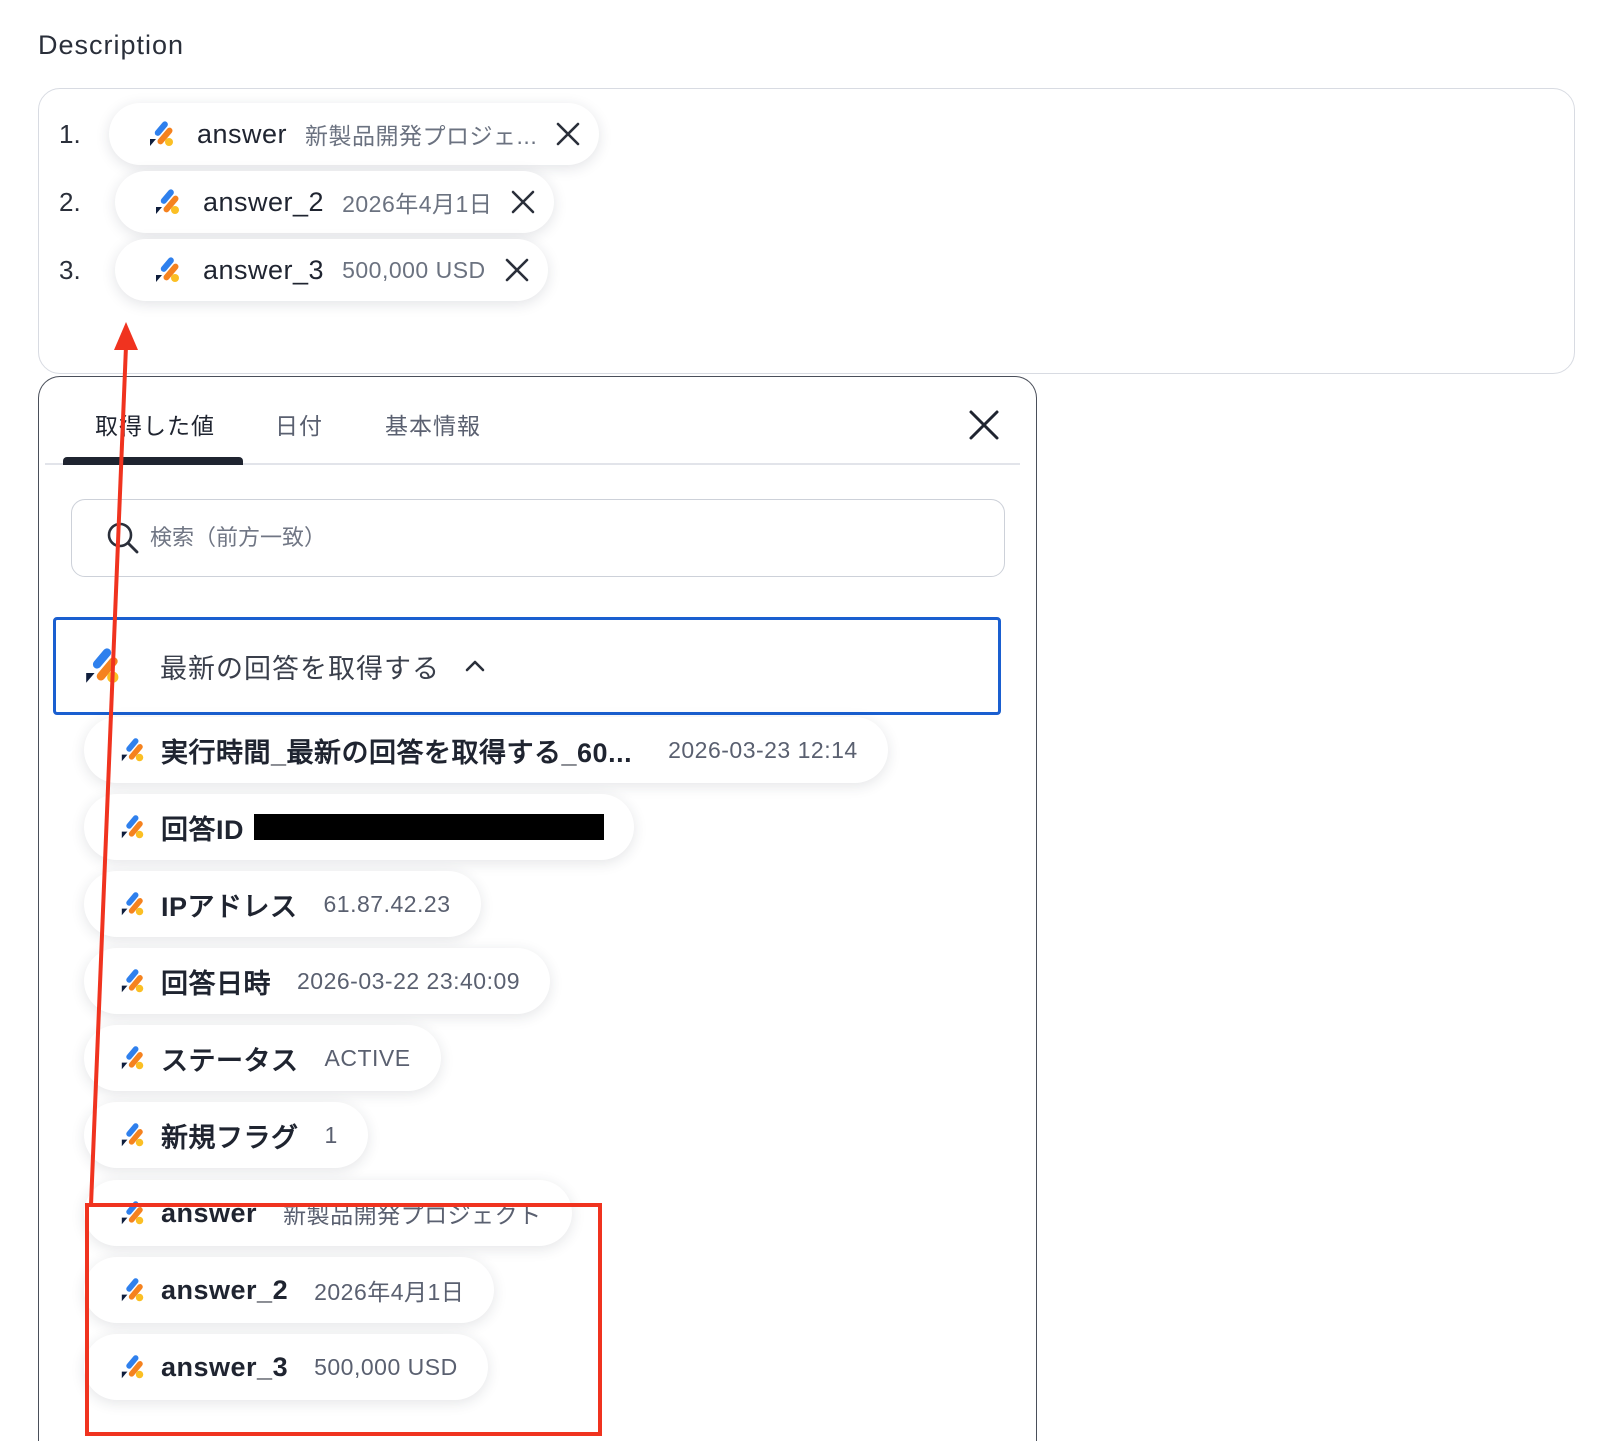  I want to click on tab-bar: 取得した値 日付 基本情報, so click(532, 421).